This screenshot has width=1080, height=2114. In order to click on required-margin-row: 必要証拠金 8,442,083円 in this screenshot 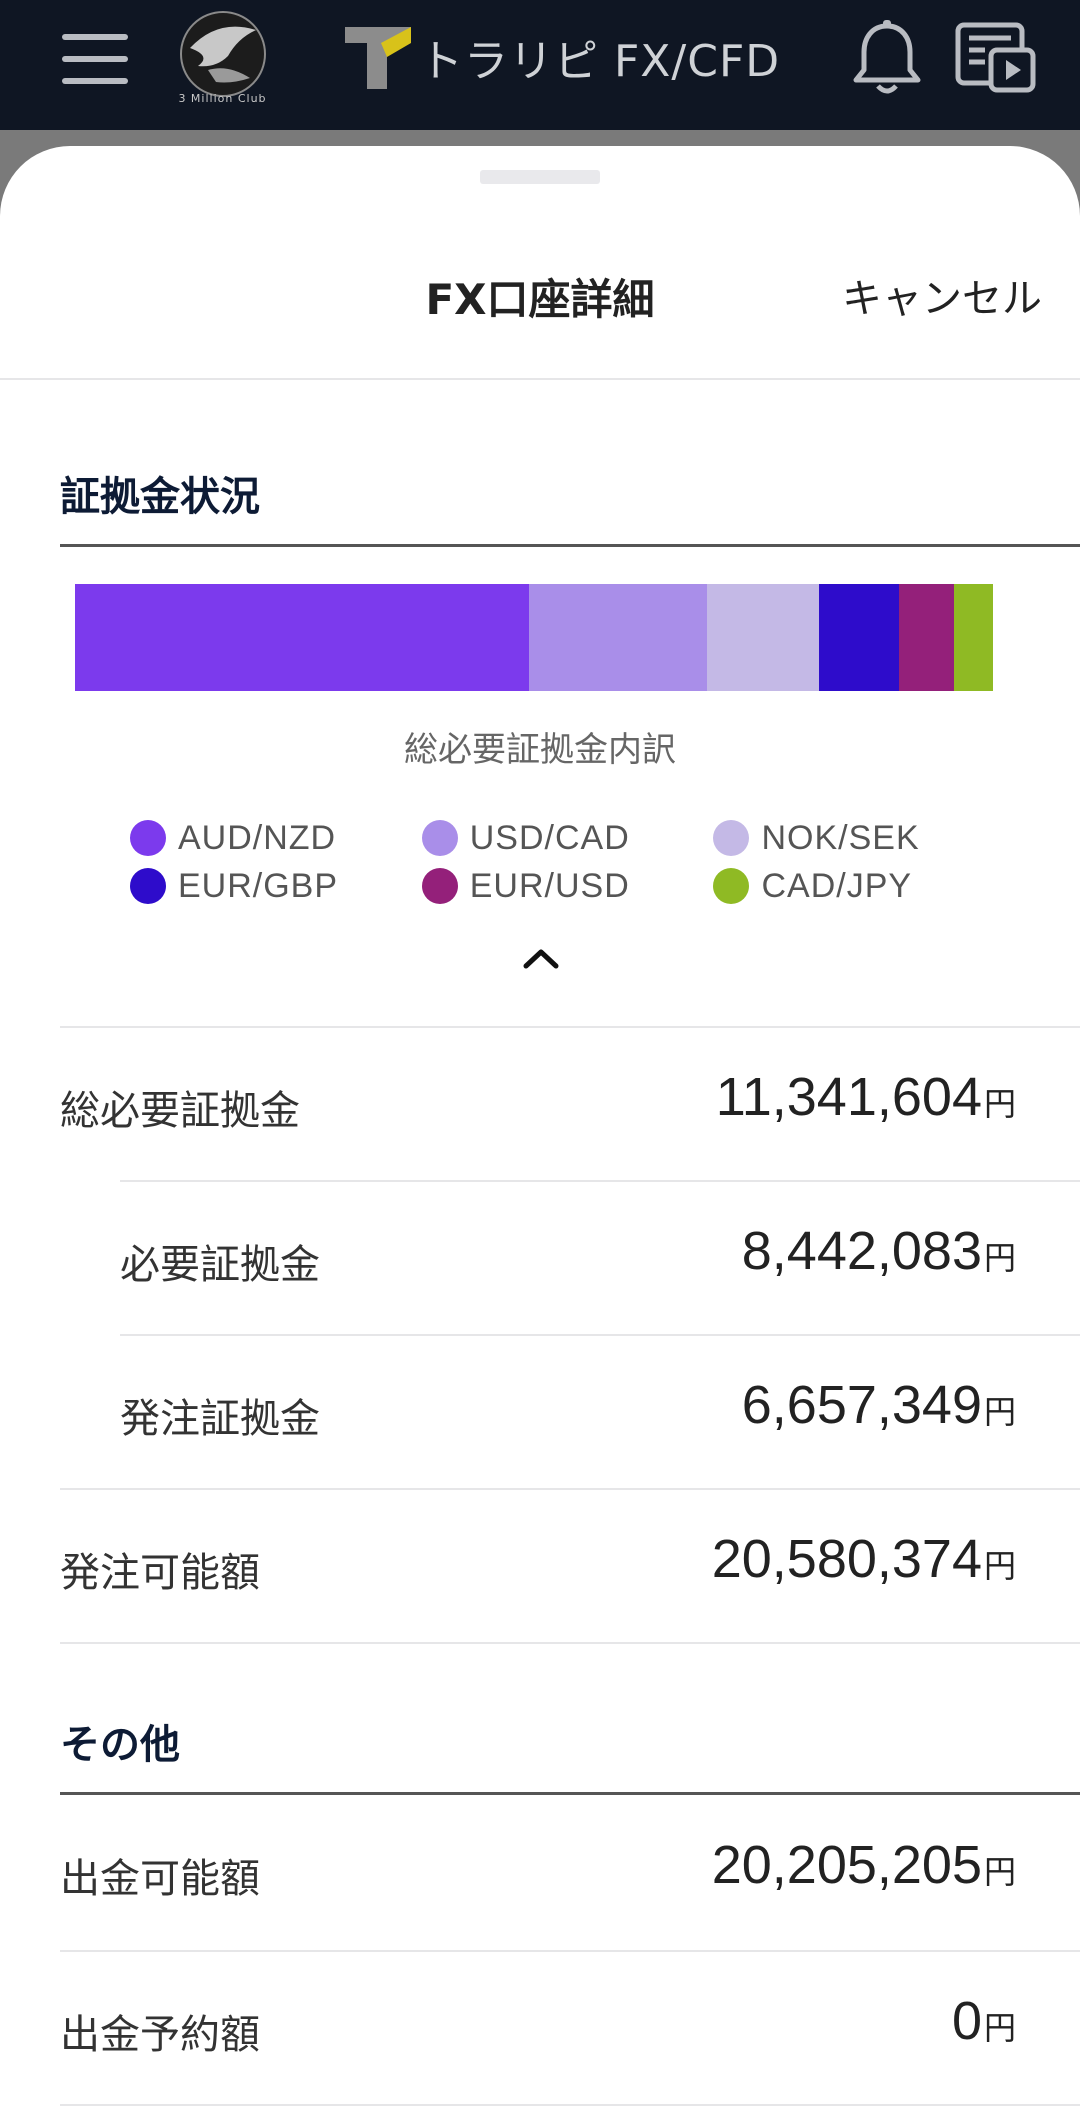, I will do `click(600, 1258)`.